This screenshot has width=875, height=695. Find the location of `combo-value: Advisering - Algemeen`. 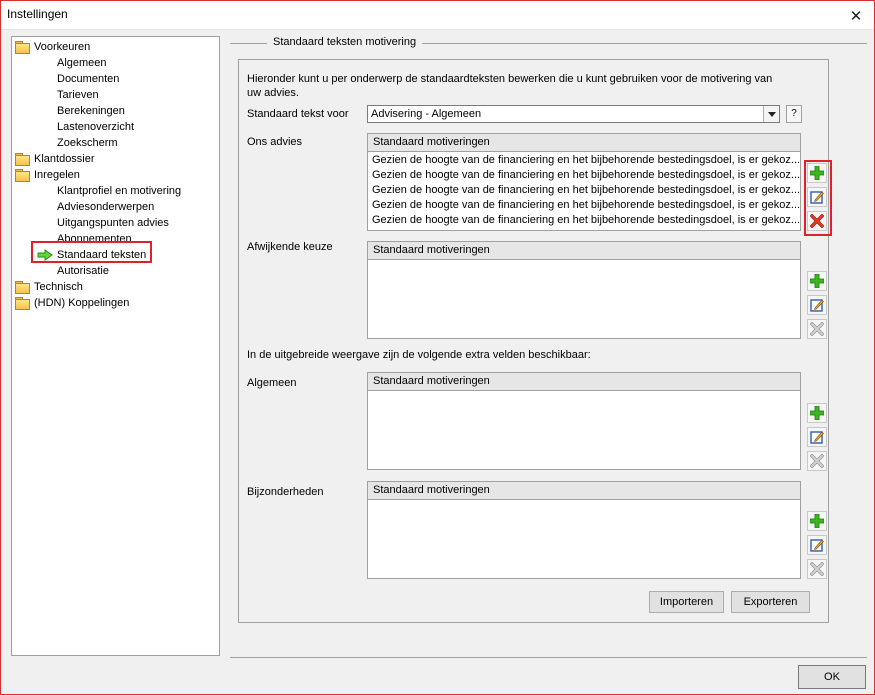

combo-value: Advisering - Algemeen is located at coordinates (426, 114).